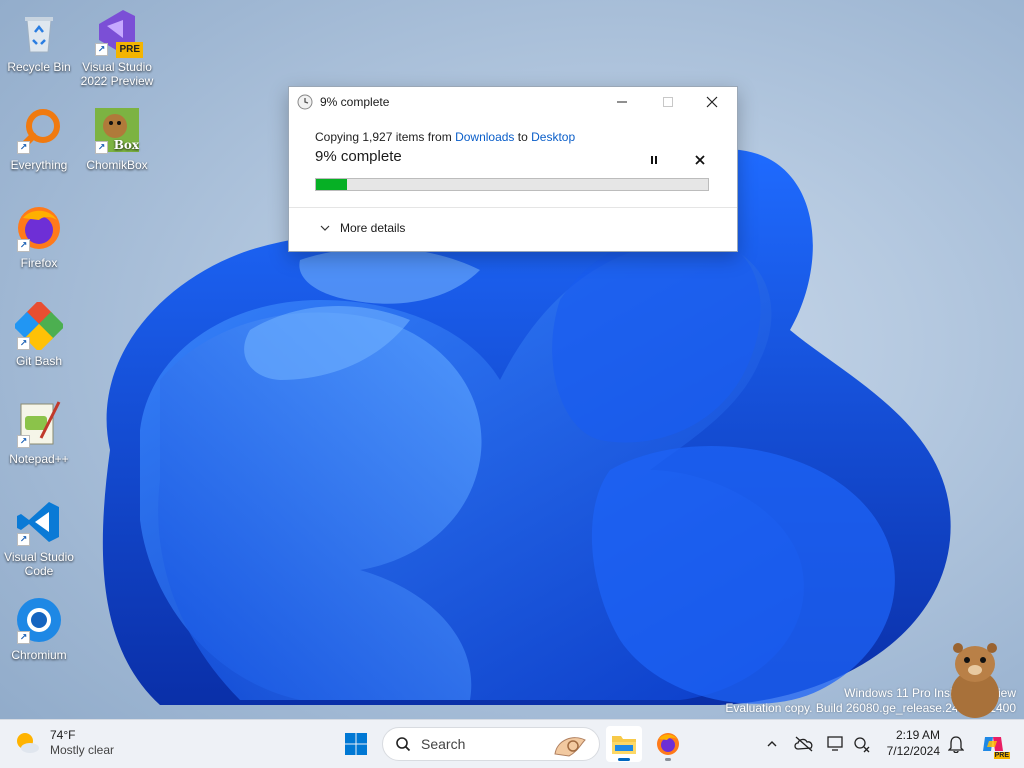 The image size is (1024, 768). Describe the element at coordinates (39, 620) in the screenshot. I see `chromium-icon: ↗` at that location.